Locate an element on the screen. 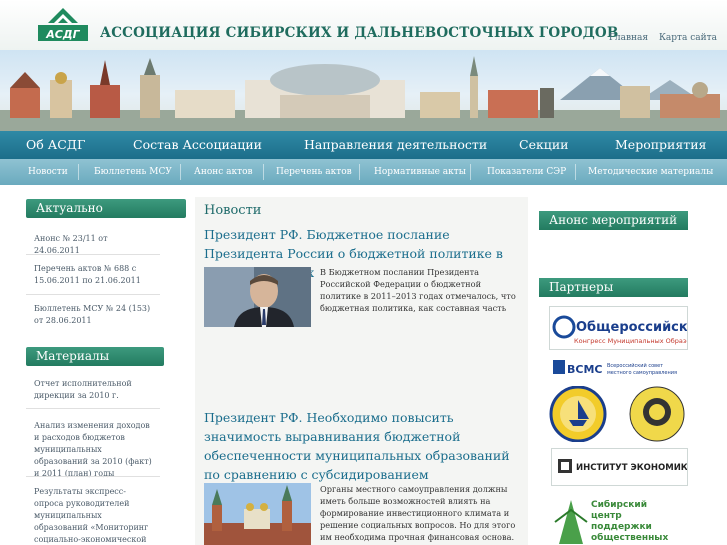 The height and width of the screenshot is (545, 727). iue-logo-image: ИНСТИТУТ ЭКОНОМИКИ ГОРОДА is located at coordinates (623, 466).